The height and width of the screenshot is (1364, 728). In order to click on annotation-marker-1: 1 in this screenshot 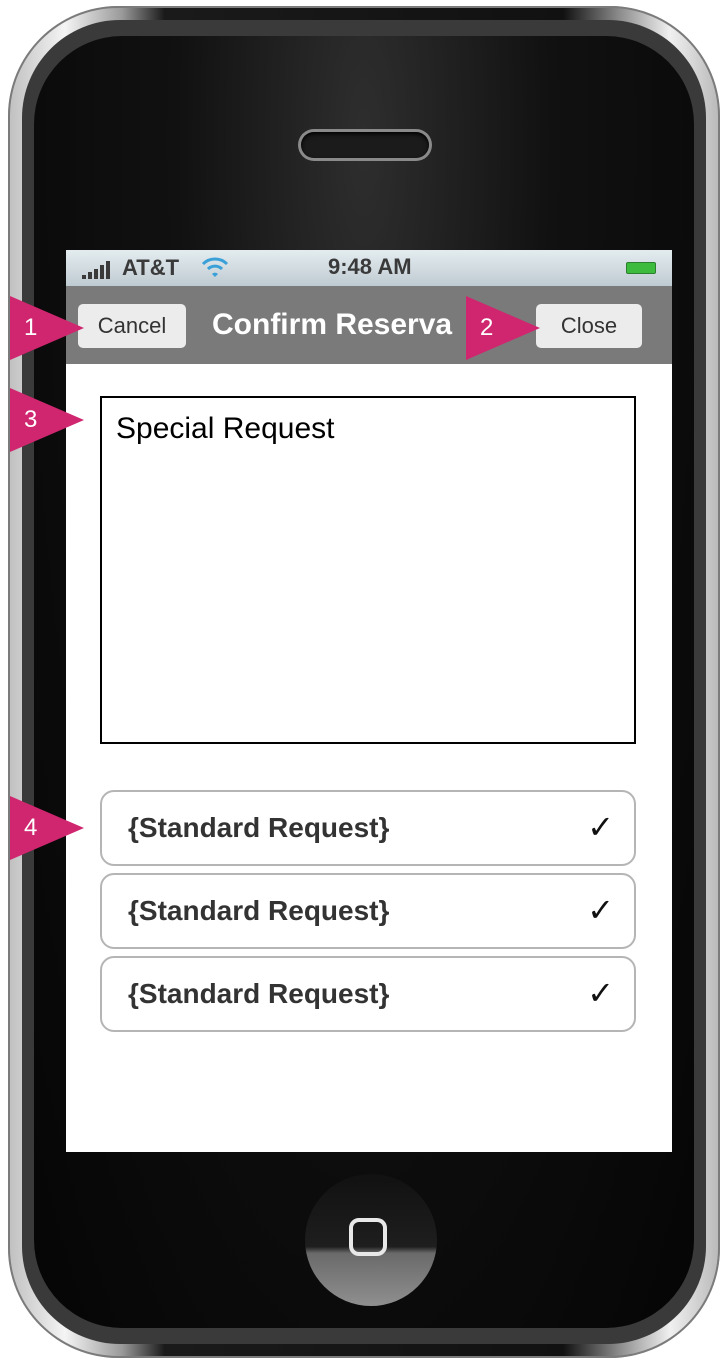, I will do `click(47, 328)`.